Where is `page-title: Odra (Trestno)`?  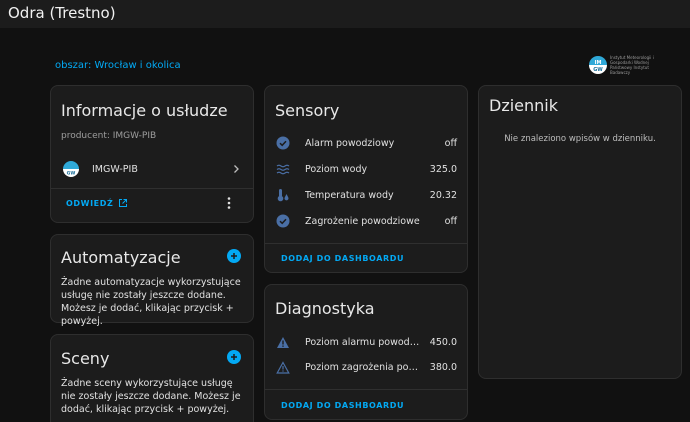 page-title: Odra (Trestno) is located at coordinates (62, 13).